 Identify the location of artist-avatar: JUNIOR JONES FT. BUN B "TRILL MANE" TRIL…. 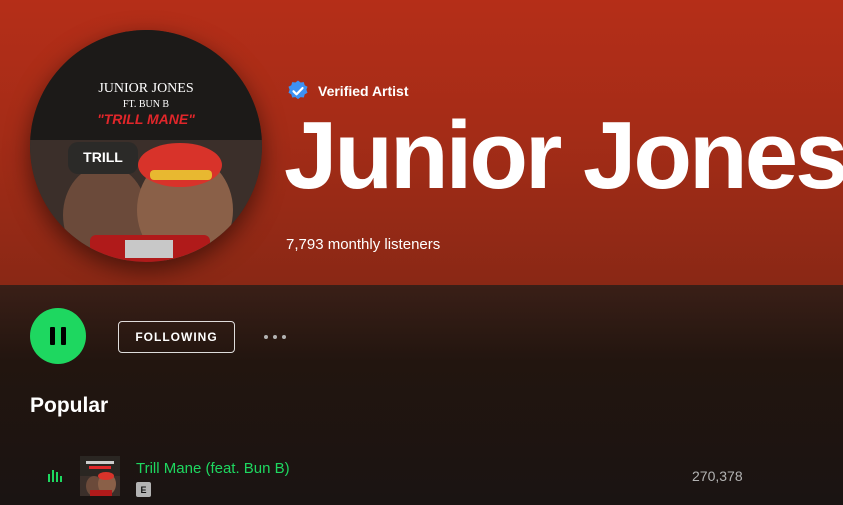
(146, 146).